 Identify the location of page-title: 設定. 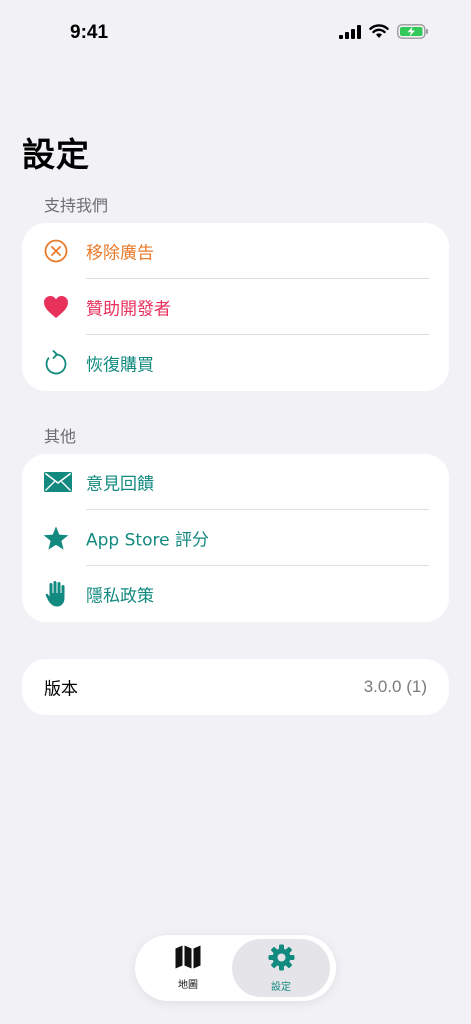
(56, 154).